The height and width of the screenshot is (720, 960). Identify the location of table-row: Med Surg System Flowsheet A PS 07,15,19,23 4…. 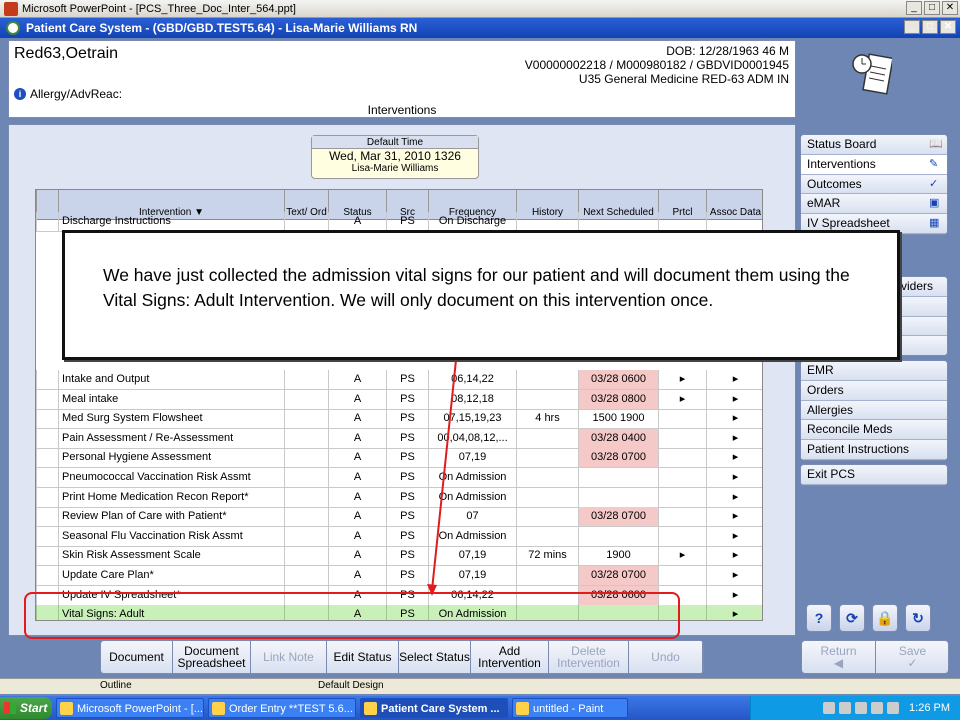
(399, 419).